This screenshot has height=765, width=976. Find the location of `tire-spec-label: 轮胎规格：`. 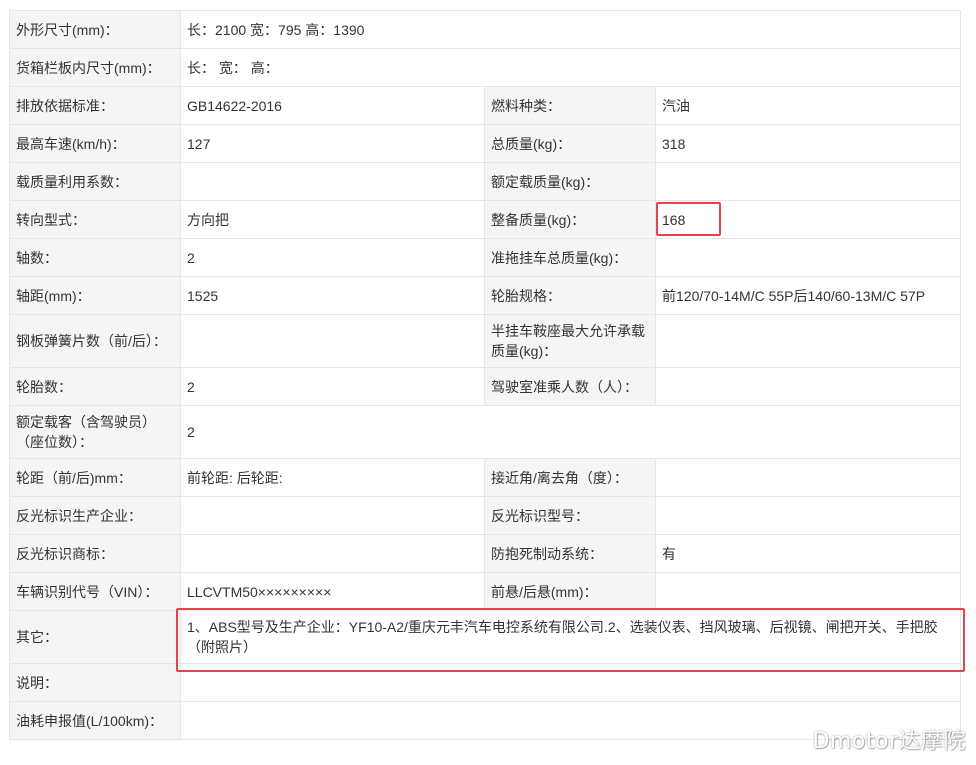

tire-spec-label: 轮胎规格： is located at coordinates (570, 295).